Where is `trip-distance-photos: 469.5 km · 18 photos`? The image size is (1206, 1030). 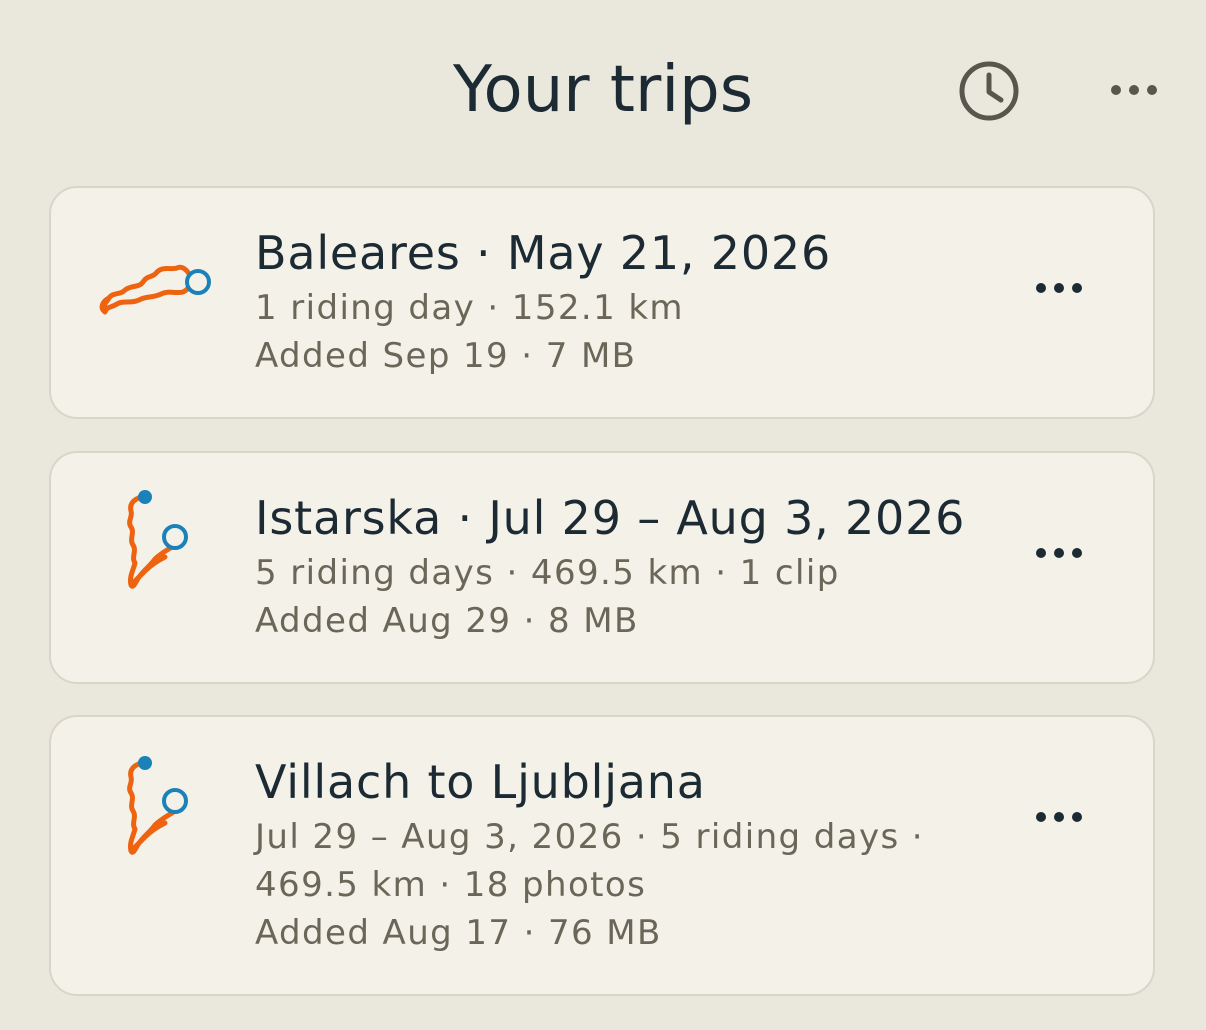
trip-distance-photos: 469.5 km · 18 photos is located at coordinates (451, 885).